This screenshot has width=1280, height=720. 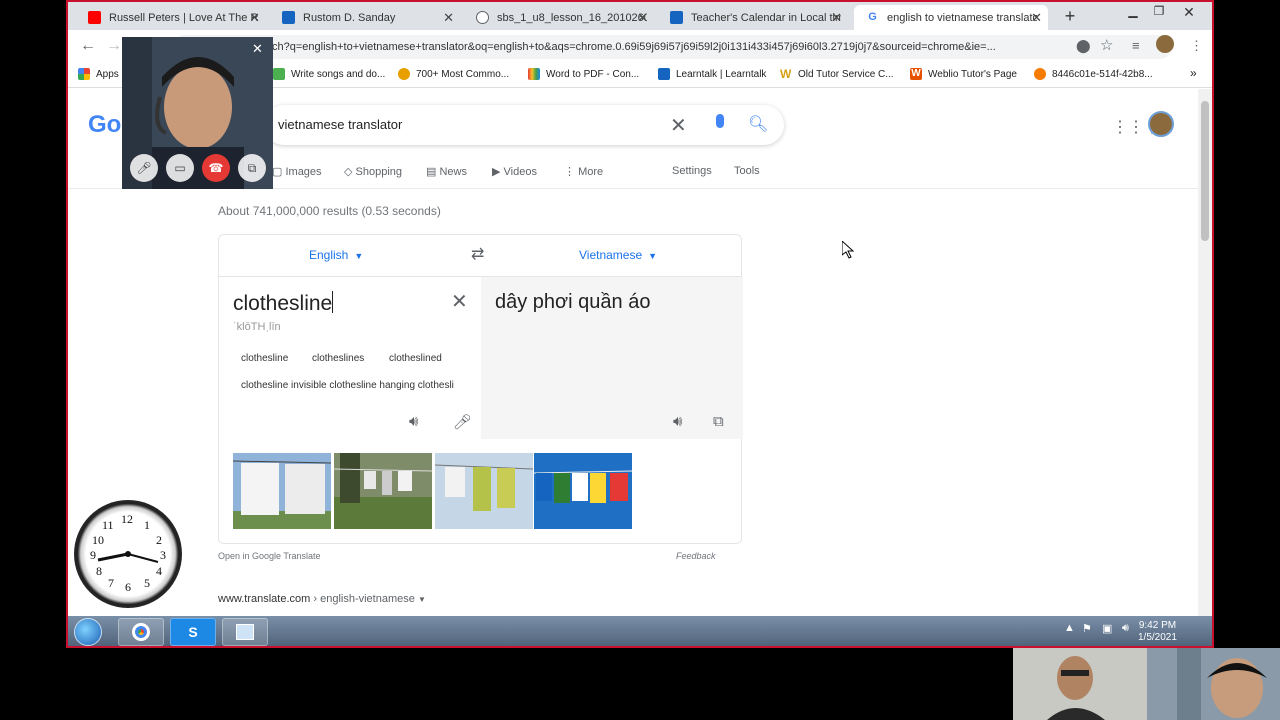 I want to click on tab-calendar: Teacher's Calendar in Local tim ✕, so click(x=753, y=17).